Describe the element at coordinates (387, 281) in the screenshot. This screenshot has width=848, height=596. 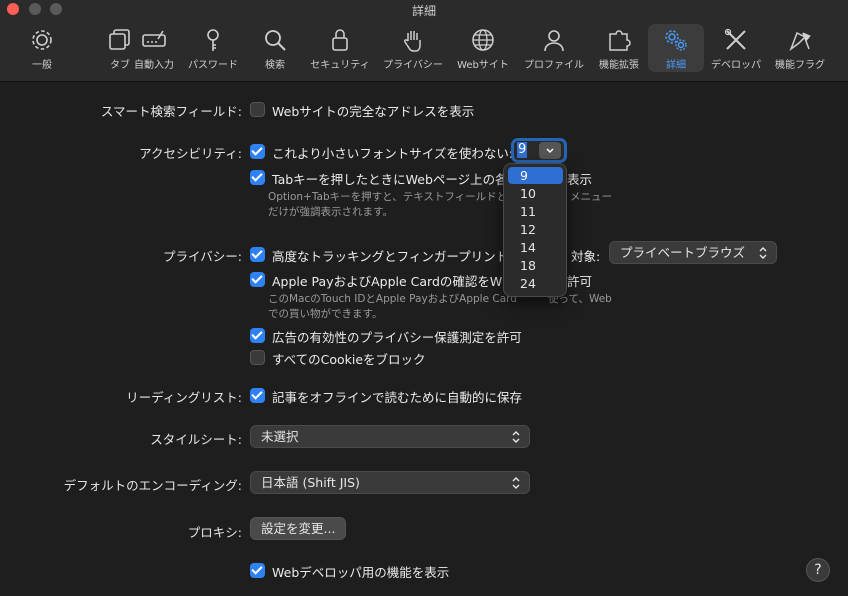
I see `apple-pay-label: Apple PayおよびApple Cardの確認をW` at that location.